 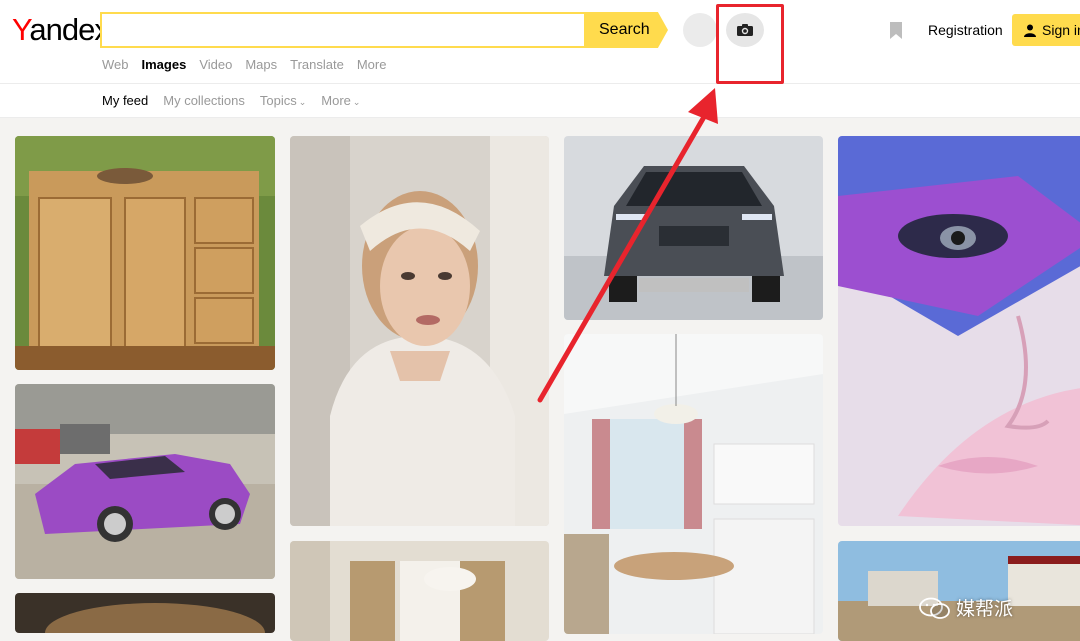 I want to click on tab-images: Images, so click(x=164, y=64).